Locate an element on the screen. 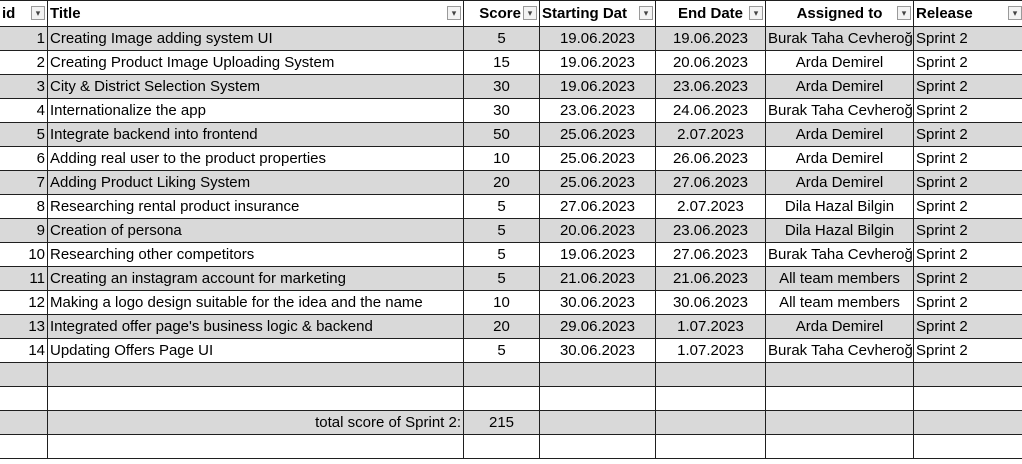 The image size is (1022, 464). cell-id: 5 is located at coordinates (24, 134).